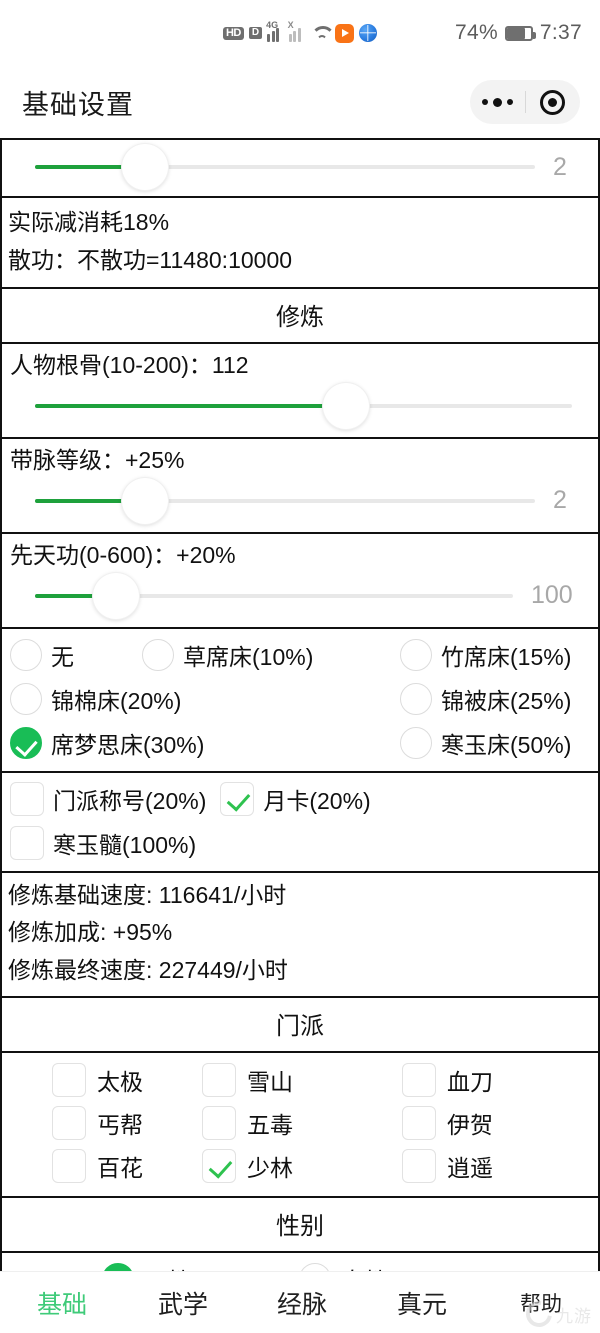 The height and width of the screenshot is (1333, 600). Describe the element at coordinates (499, 743) in the screenshot. I see `bed-option-hanyu: 寒玉床(50%)` at that location.